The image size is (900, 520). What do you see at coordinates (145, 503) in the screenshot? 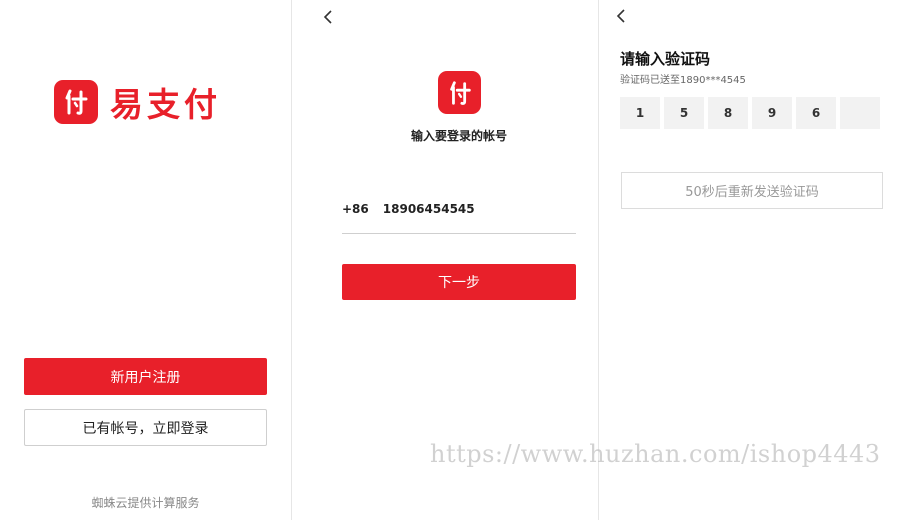
I see `footer-note: 蜘蛛云提供计算服务` at bounding box center [145, 503].